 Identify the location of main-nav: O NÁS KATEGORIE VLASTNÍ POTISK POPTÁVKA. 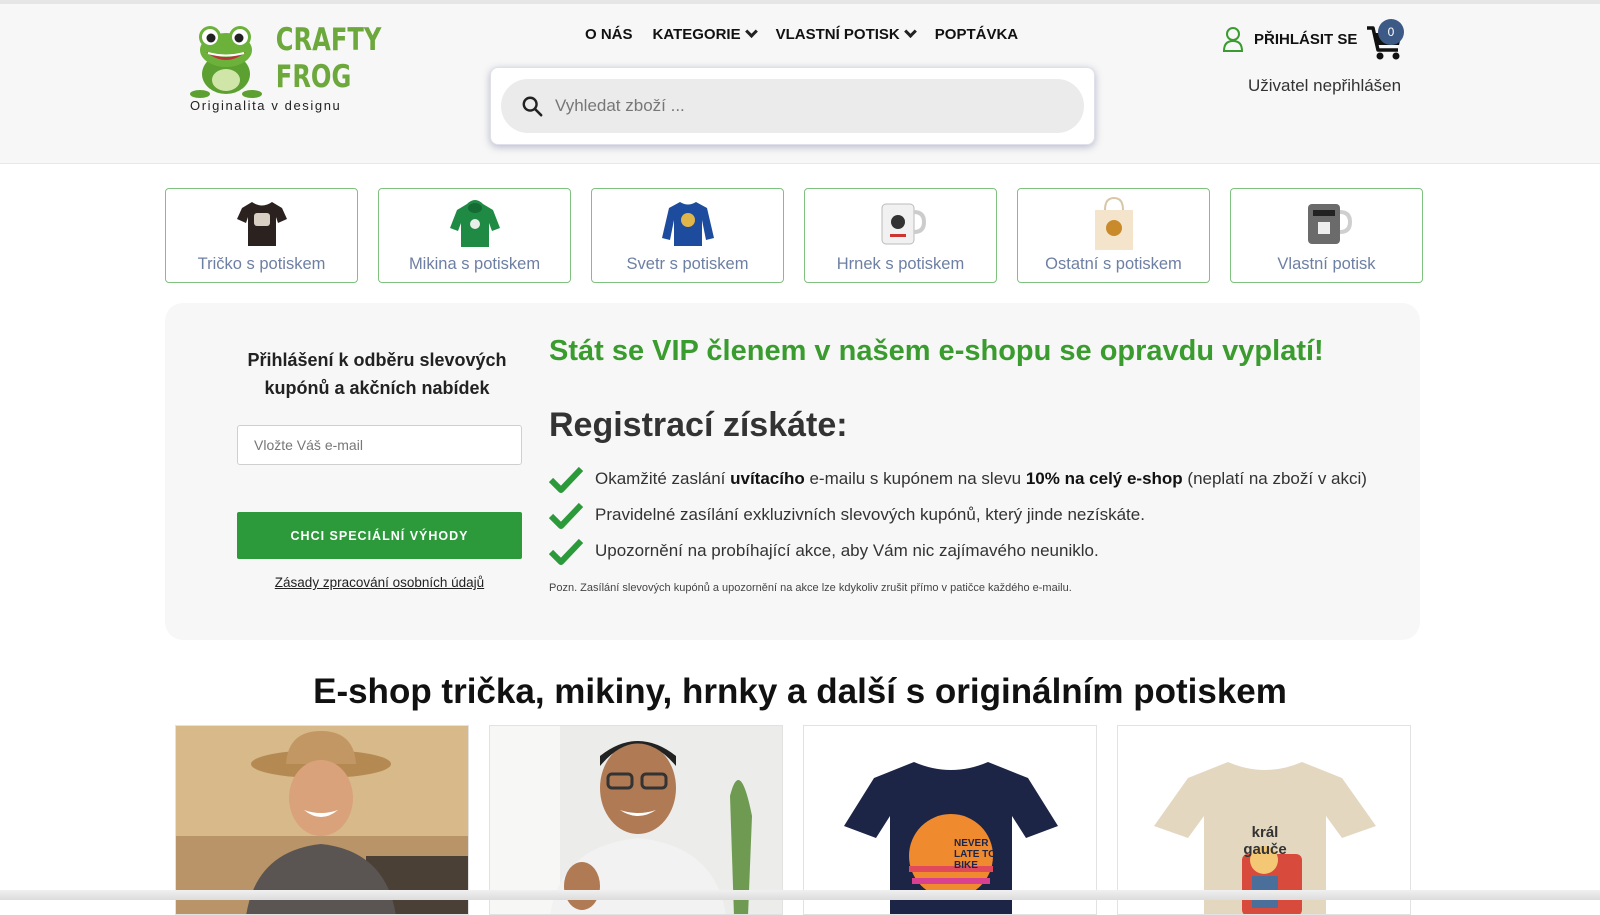
(801, 34).